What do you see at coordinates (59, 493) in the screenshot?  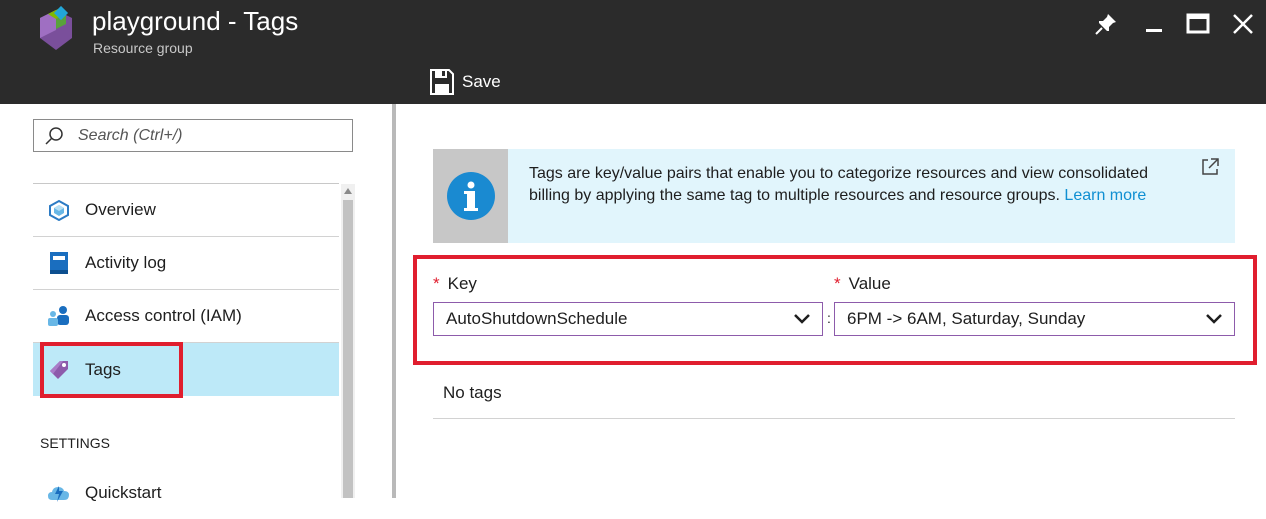 I see `quickstart-cloud-icon` at bounding box center [59, 493].